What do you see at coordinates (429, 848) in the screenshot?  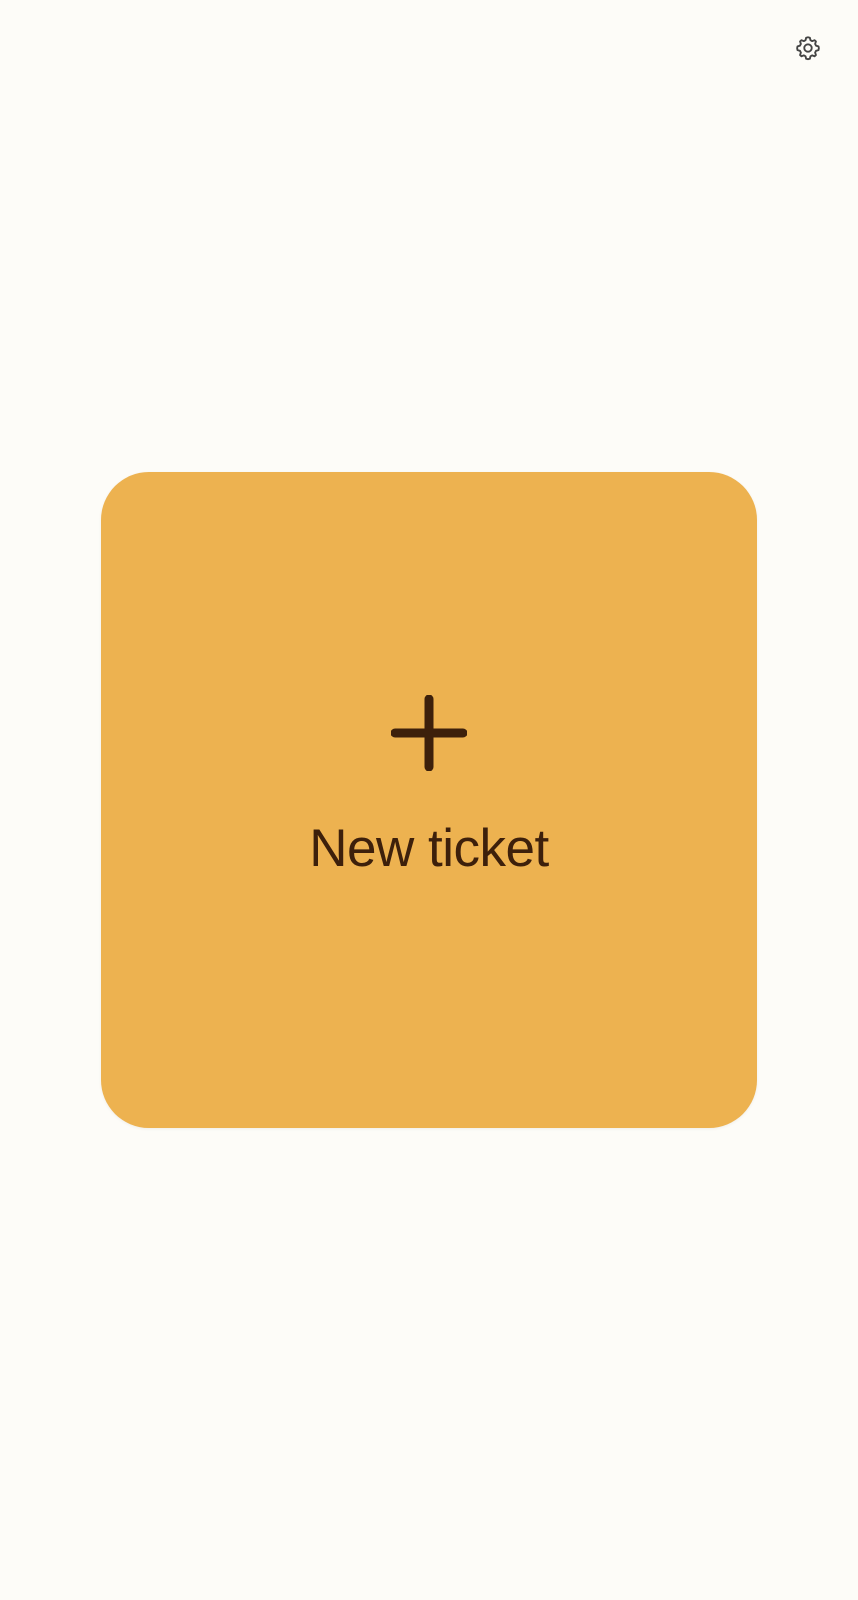 I see `new-ticket-label: New ticket` at bounding box center [429, 848].